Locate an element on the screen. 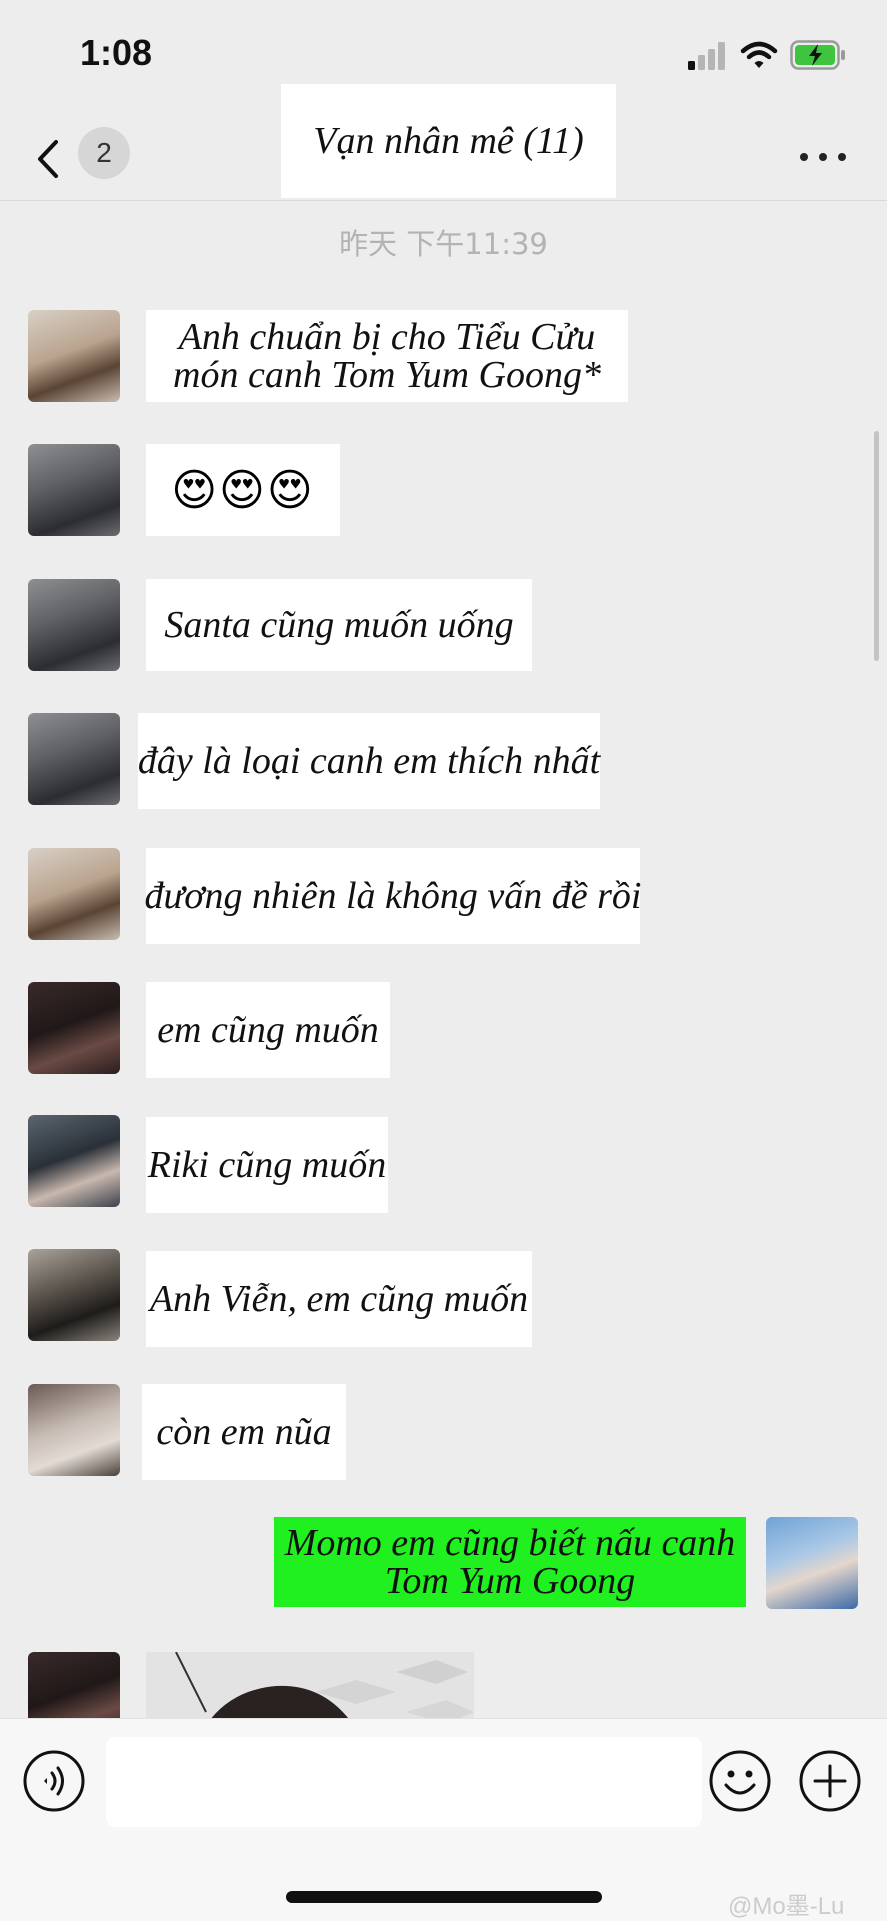 This screenshot has width=887, height=1921. more-options-button is located at coordinates (823, 157).